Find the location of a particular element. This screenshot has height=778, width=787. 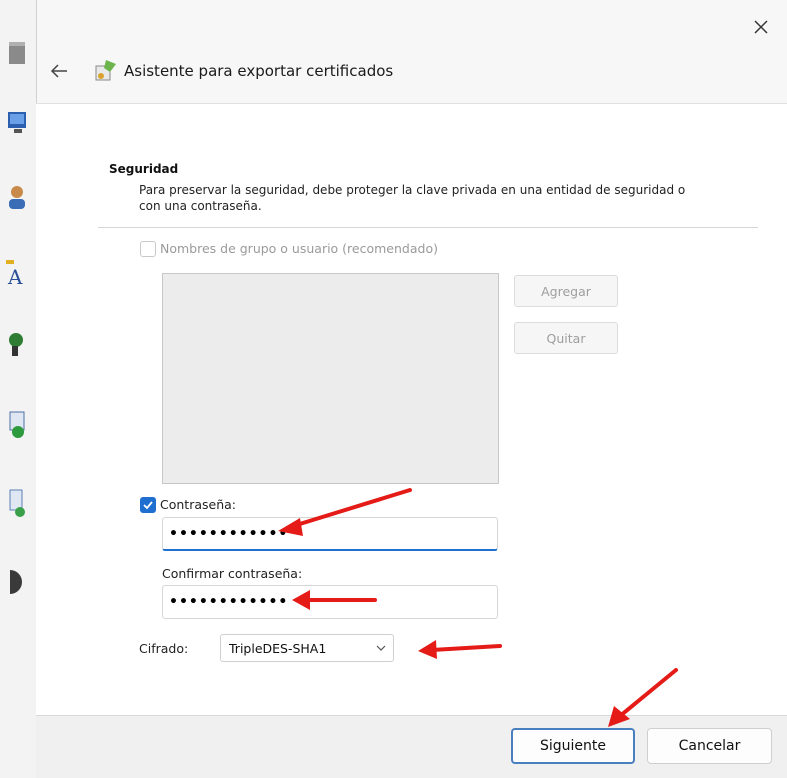

encryption-label: Cifrado: is located at coordinates (164, 648).